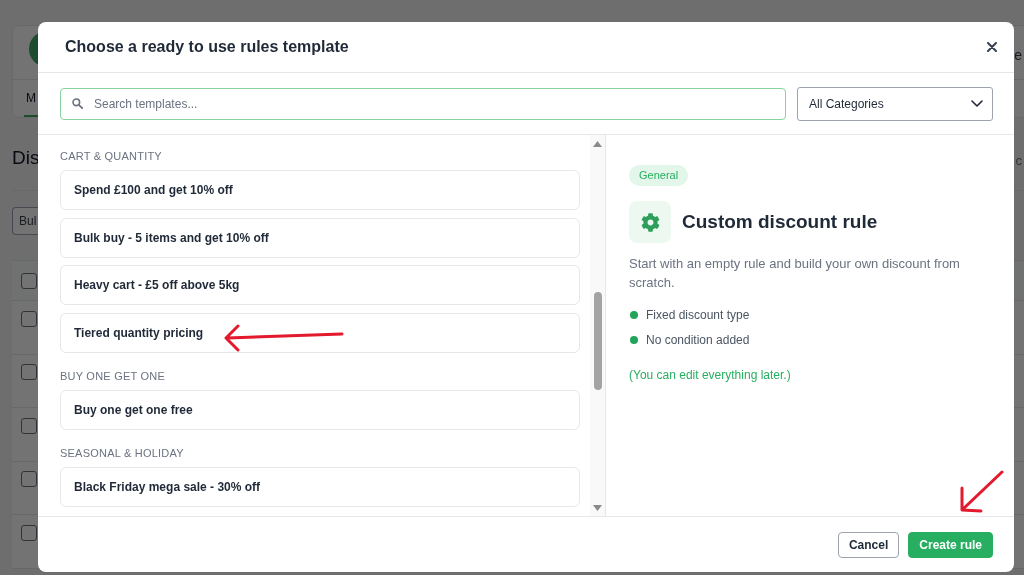 This screenshot has width=1024, height=575. I want to click on header-text: e, so click(1018, 55).